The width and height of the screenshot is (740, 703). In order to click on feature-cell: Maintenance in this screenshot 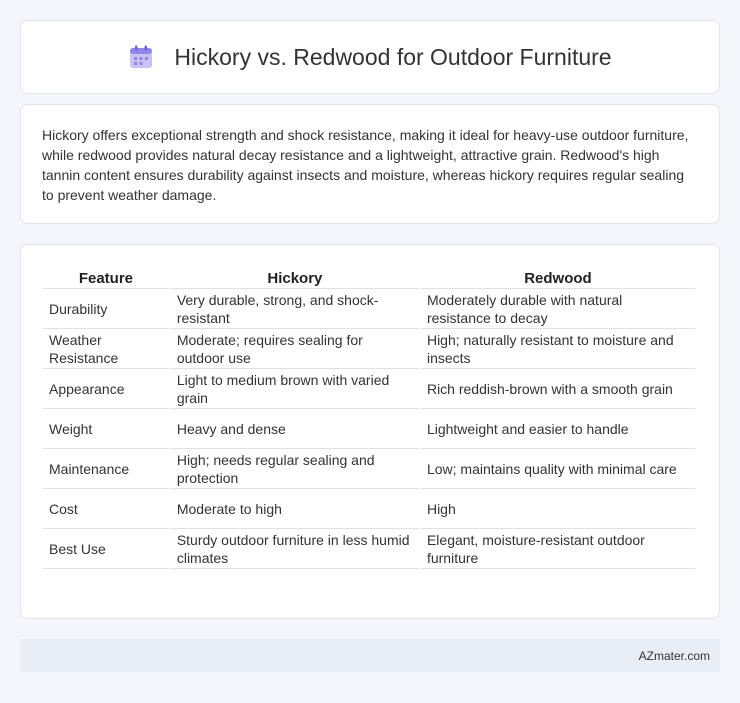, I will do `click(106, 469)`.